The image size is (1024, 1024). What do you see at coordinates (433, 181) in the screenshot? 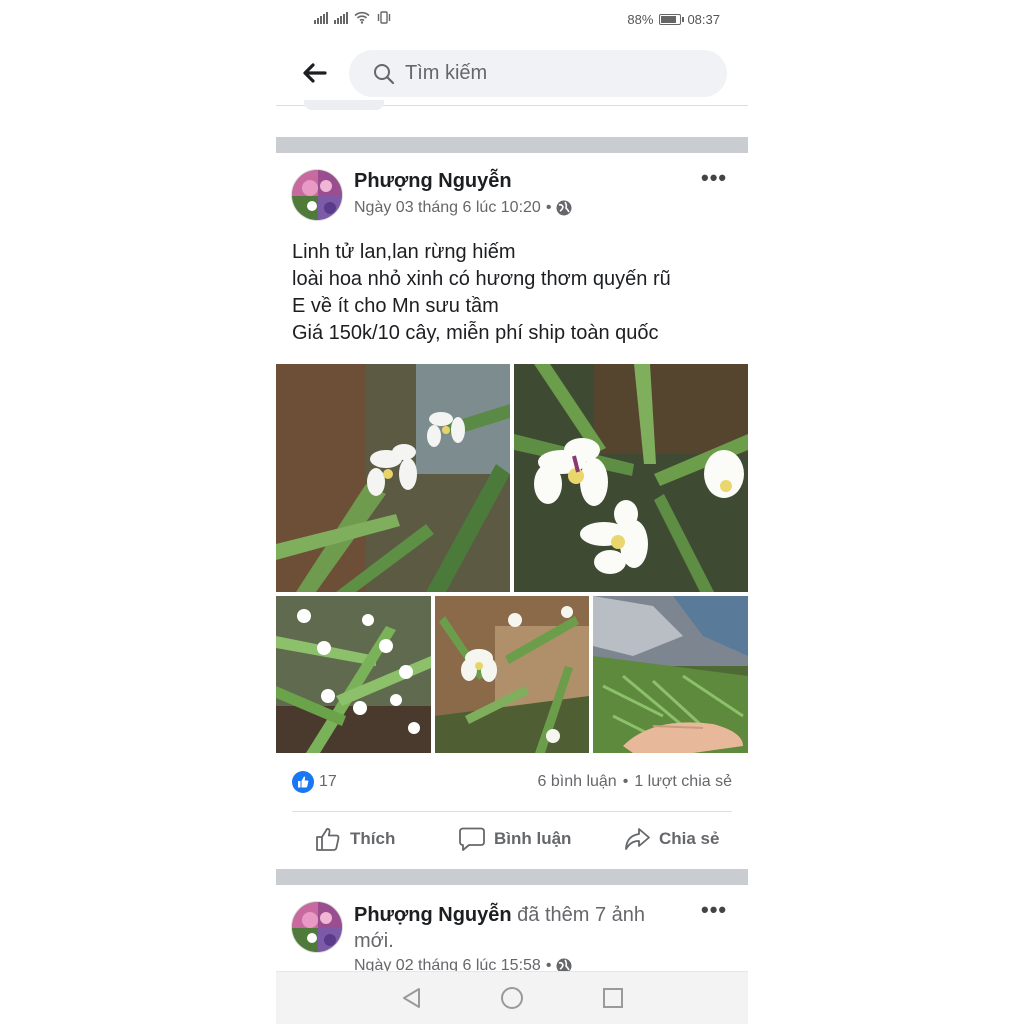
I see `post-author: Phượng Nguyễn` at bounding box center [433, 181].